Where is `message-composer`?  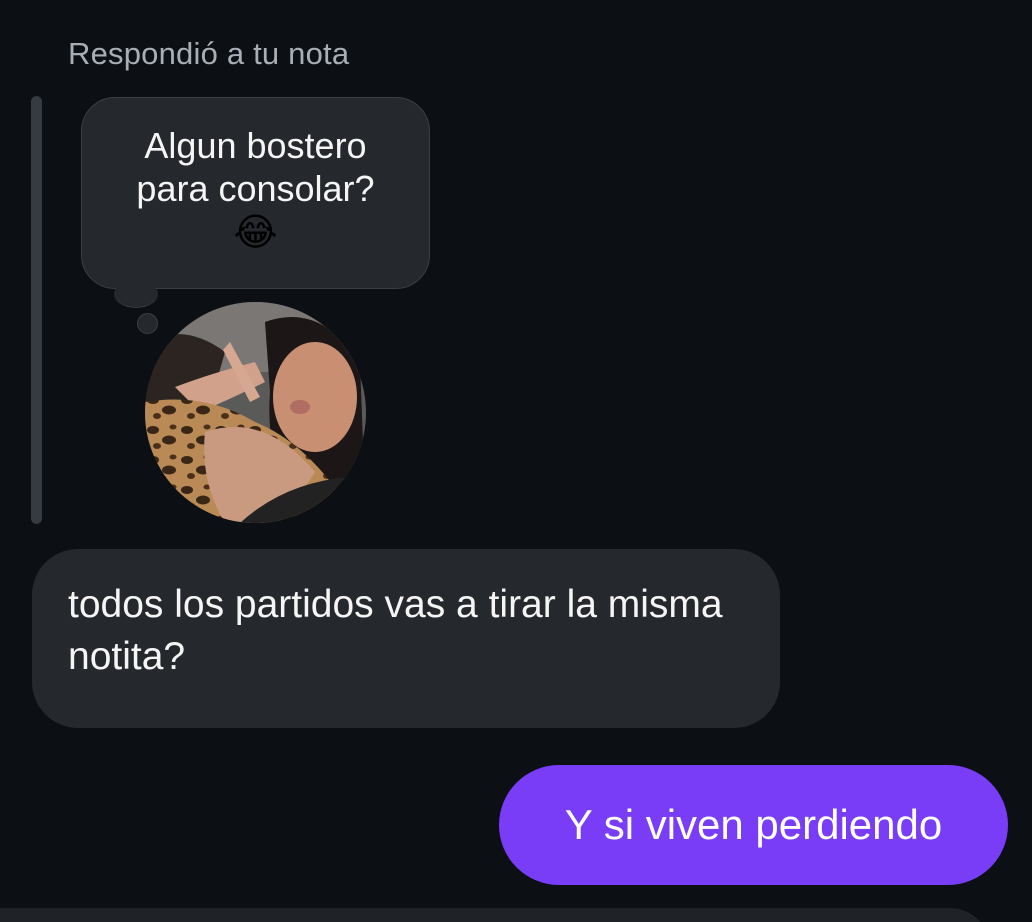
message-composer is located at coordinates (495, 915).